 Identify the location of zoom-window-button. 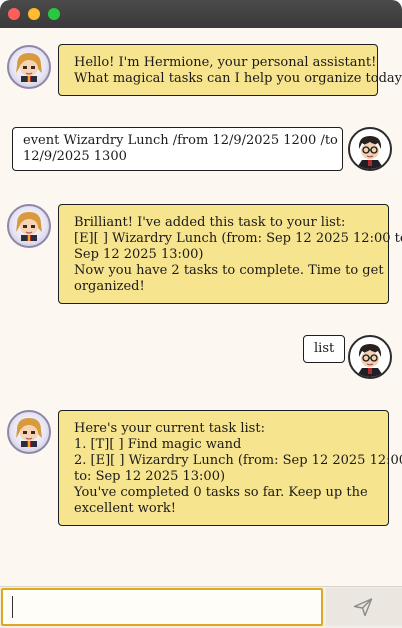
(54, 14).